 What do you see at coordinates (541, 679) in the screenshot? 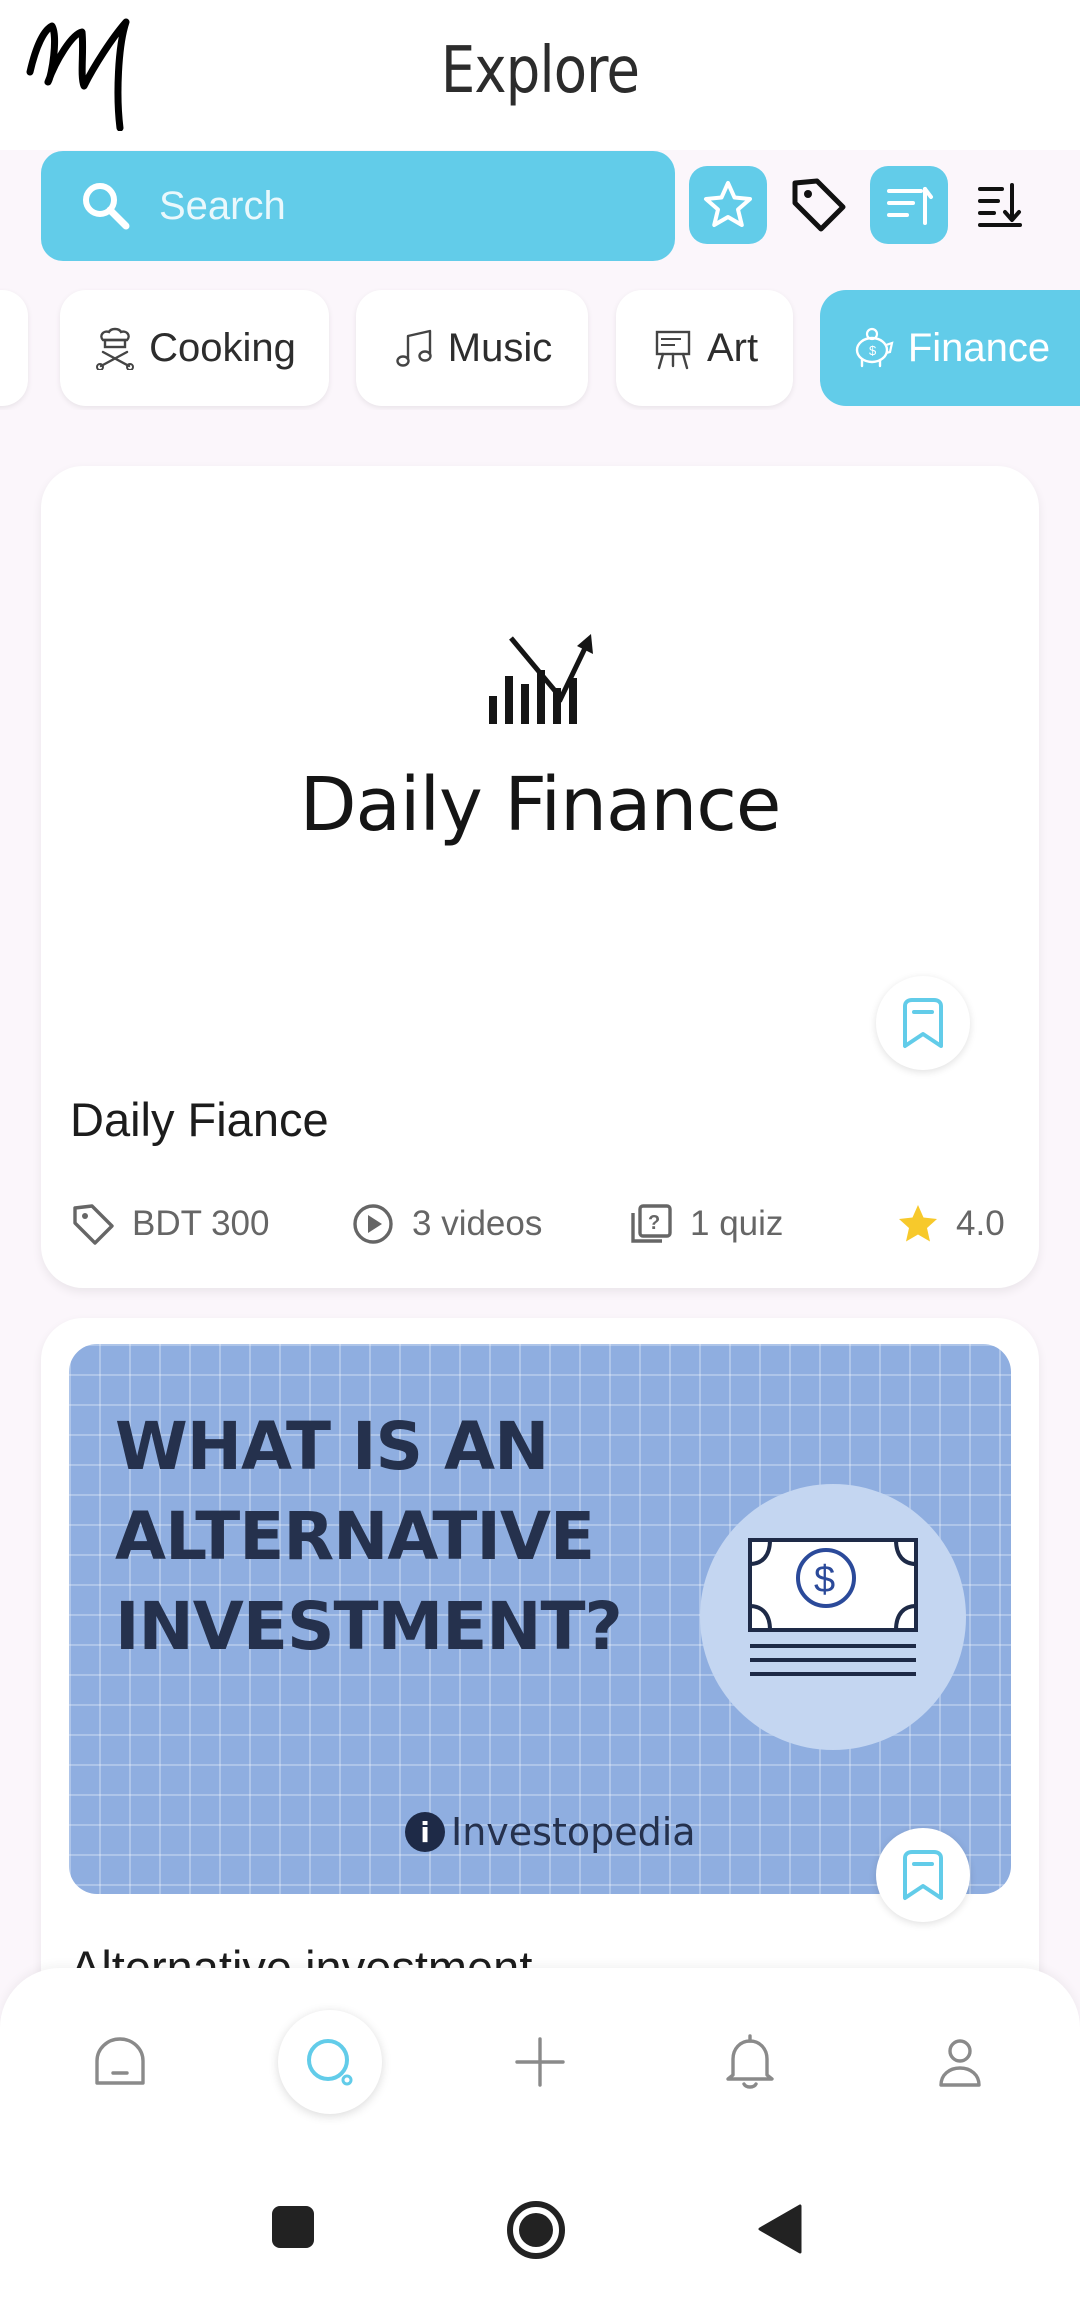
I see `chart-logo-icon` at bounding box center [541, 679].